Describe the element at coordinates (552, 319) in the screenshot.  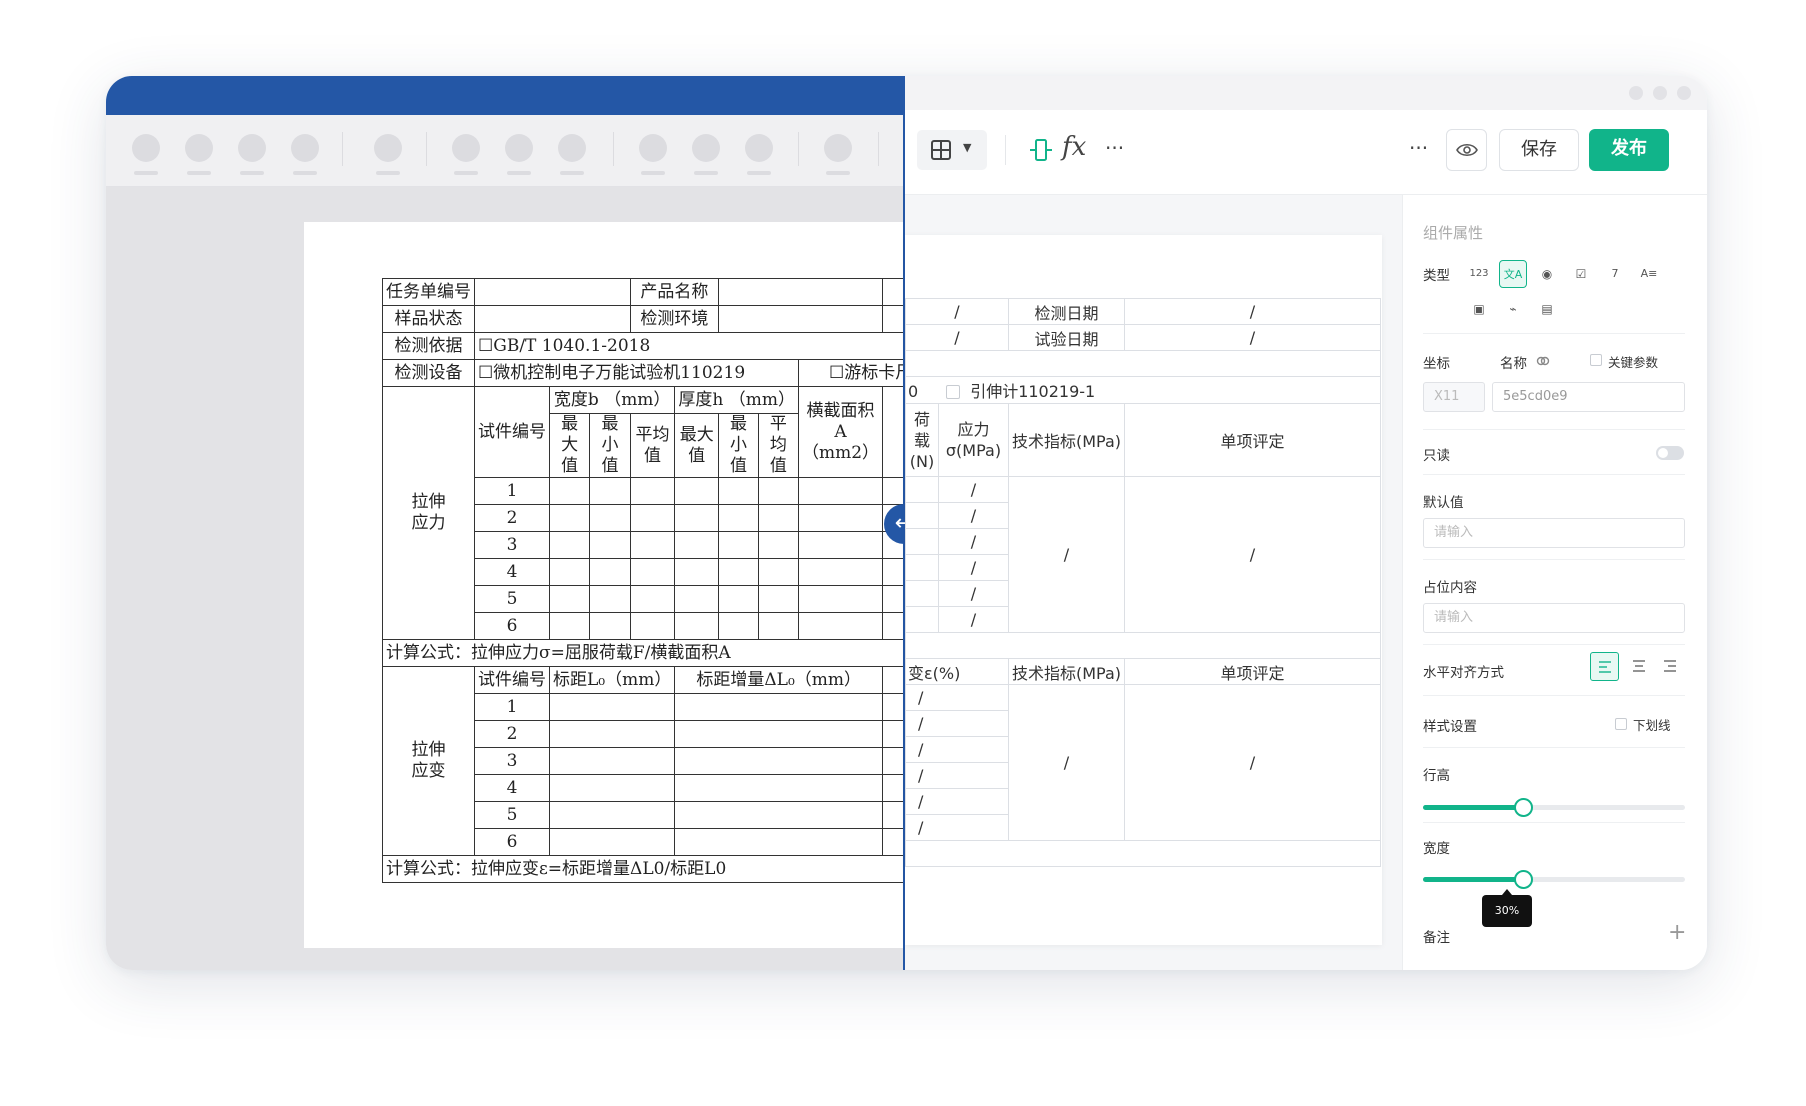
I see `field-sample-state` at that location.